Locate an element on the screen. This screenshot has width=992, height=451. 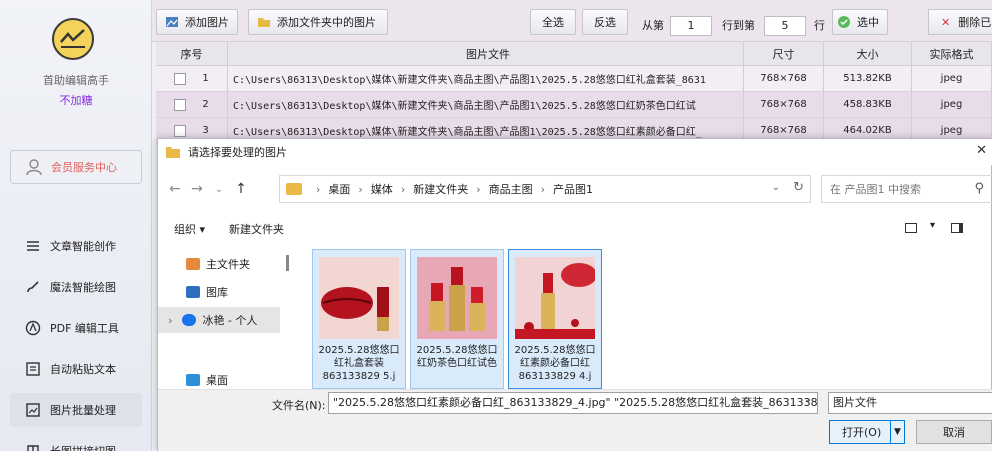
add-image-button: 添加图片 is located at coordinates (197, 22).